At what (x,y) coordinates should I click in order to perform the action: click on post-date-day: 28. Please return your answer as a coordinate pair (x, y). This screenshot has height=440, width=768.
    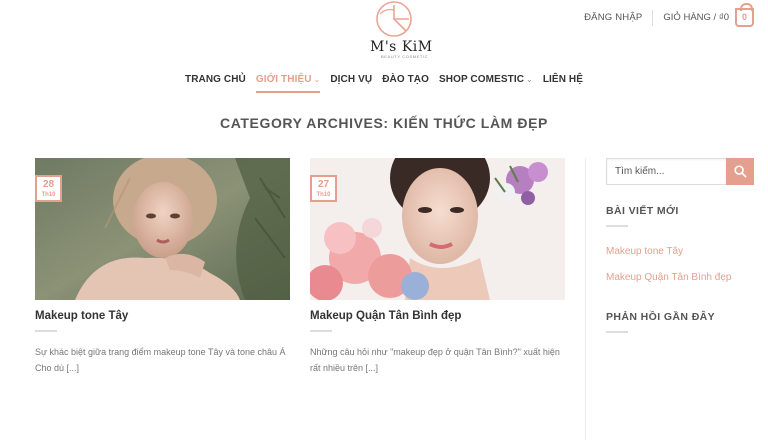
    Looking at the image, I should click on (48, 184).